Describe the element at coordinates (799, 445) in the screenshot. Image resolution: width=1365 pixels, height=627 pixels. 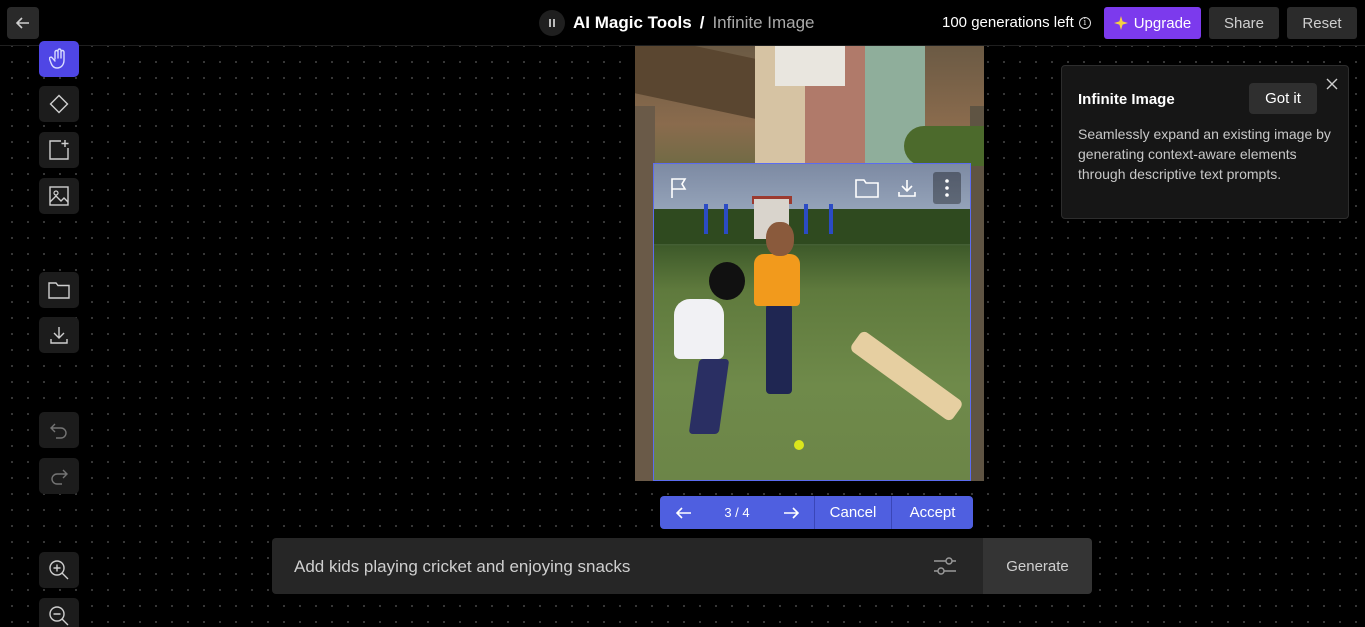
I see `cricket-ball-shape` at that location.